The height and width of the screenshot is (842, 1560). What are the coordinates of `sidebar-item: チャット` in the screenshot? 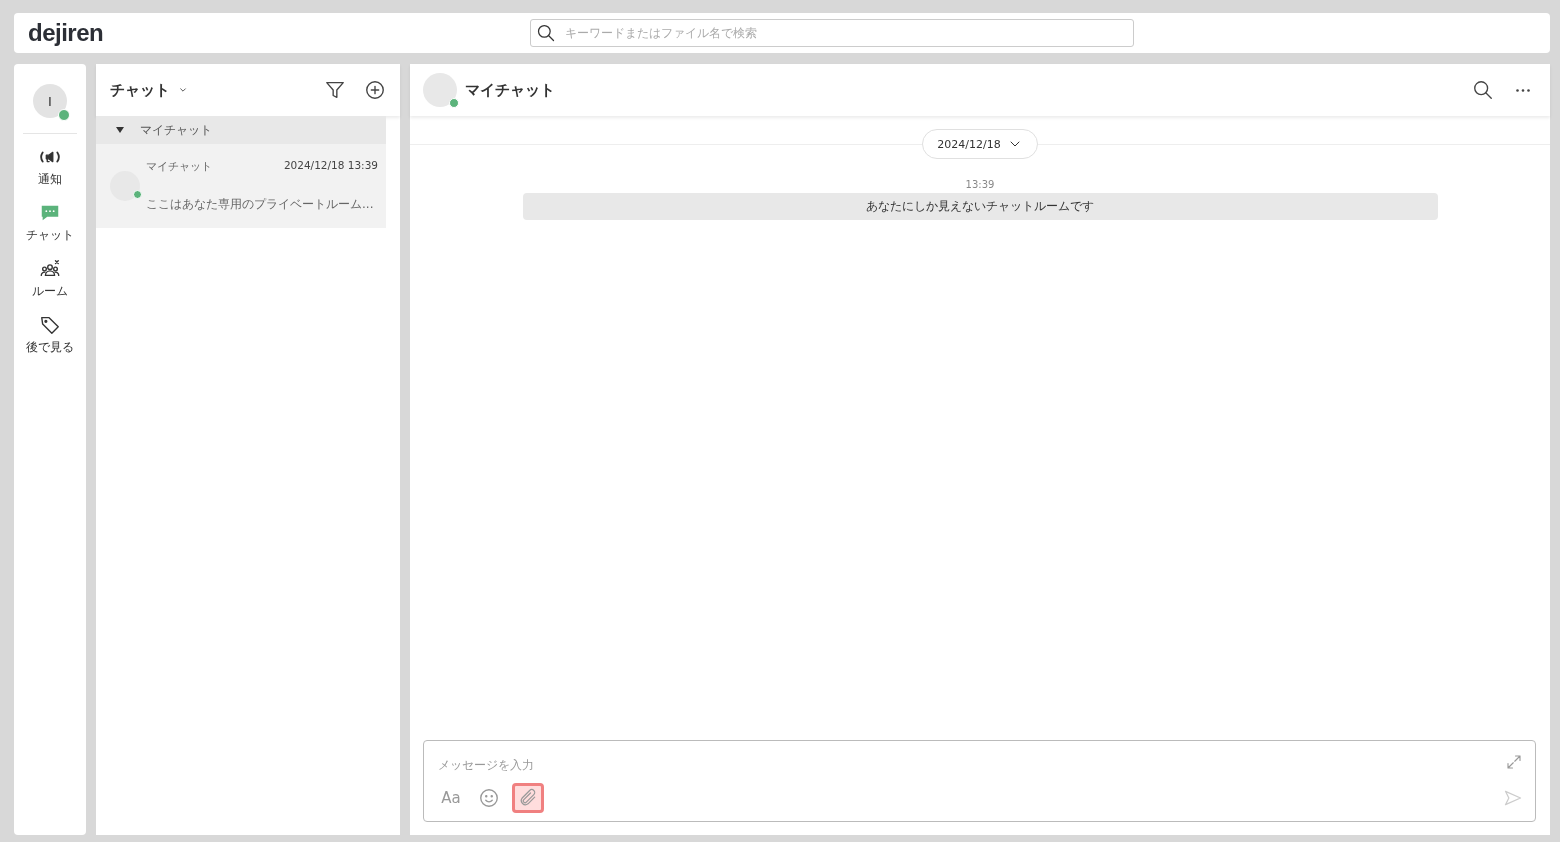 It's located at (50, 223).